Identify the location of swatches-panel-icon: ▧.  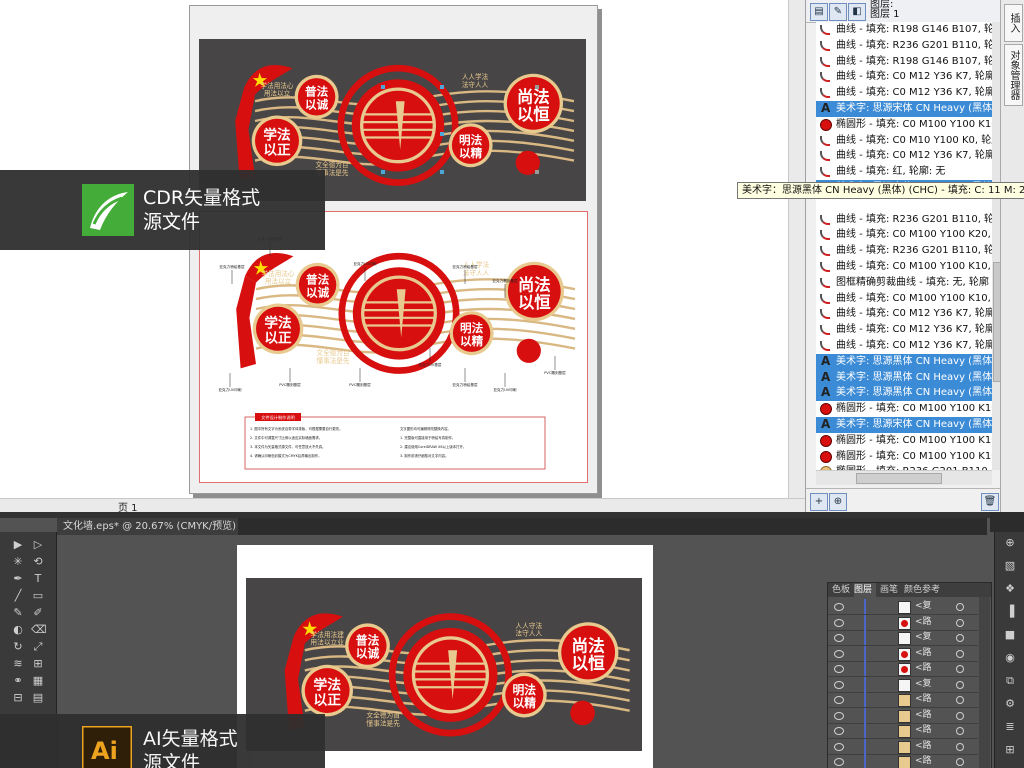
(1010, 566).